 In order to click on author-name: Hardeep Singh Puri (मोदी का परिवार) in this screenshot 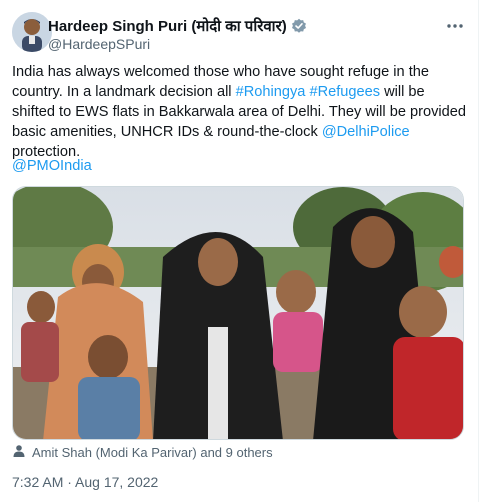, I will do `click(167, 26)`.